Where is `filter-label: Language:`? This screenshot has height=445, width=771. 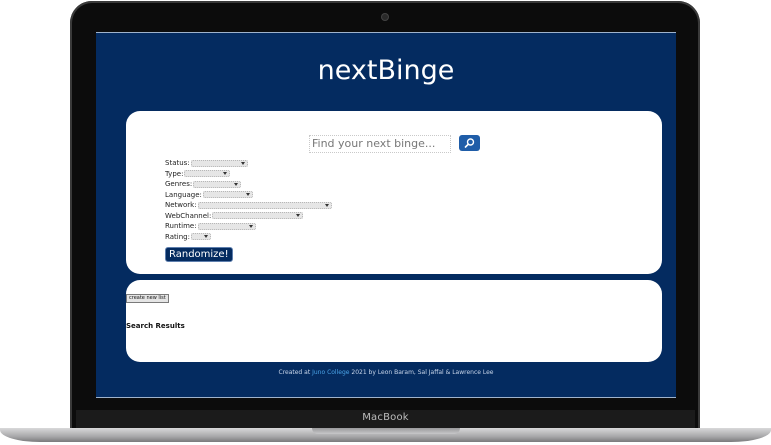
filter-label: Language: is located at coordinates (183, 194).